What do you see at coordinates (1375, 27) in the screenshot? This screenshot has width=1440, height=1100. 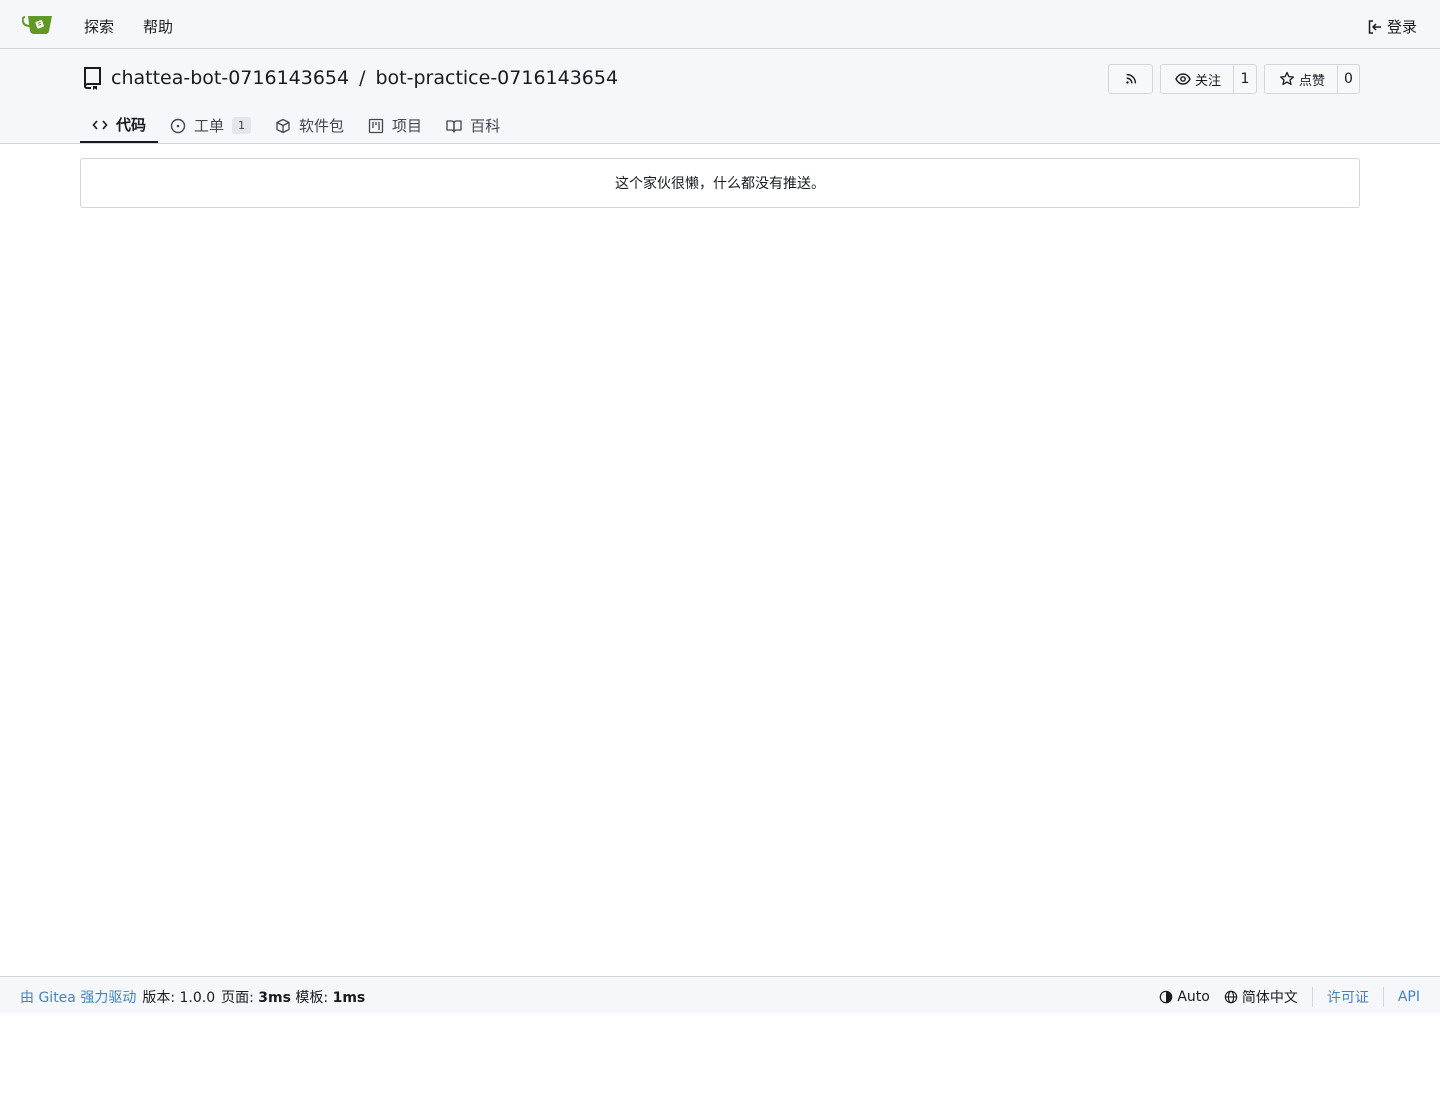 I see `sign-in-icon` at bounding box center [1375, 27].